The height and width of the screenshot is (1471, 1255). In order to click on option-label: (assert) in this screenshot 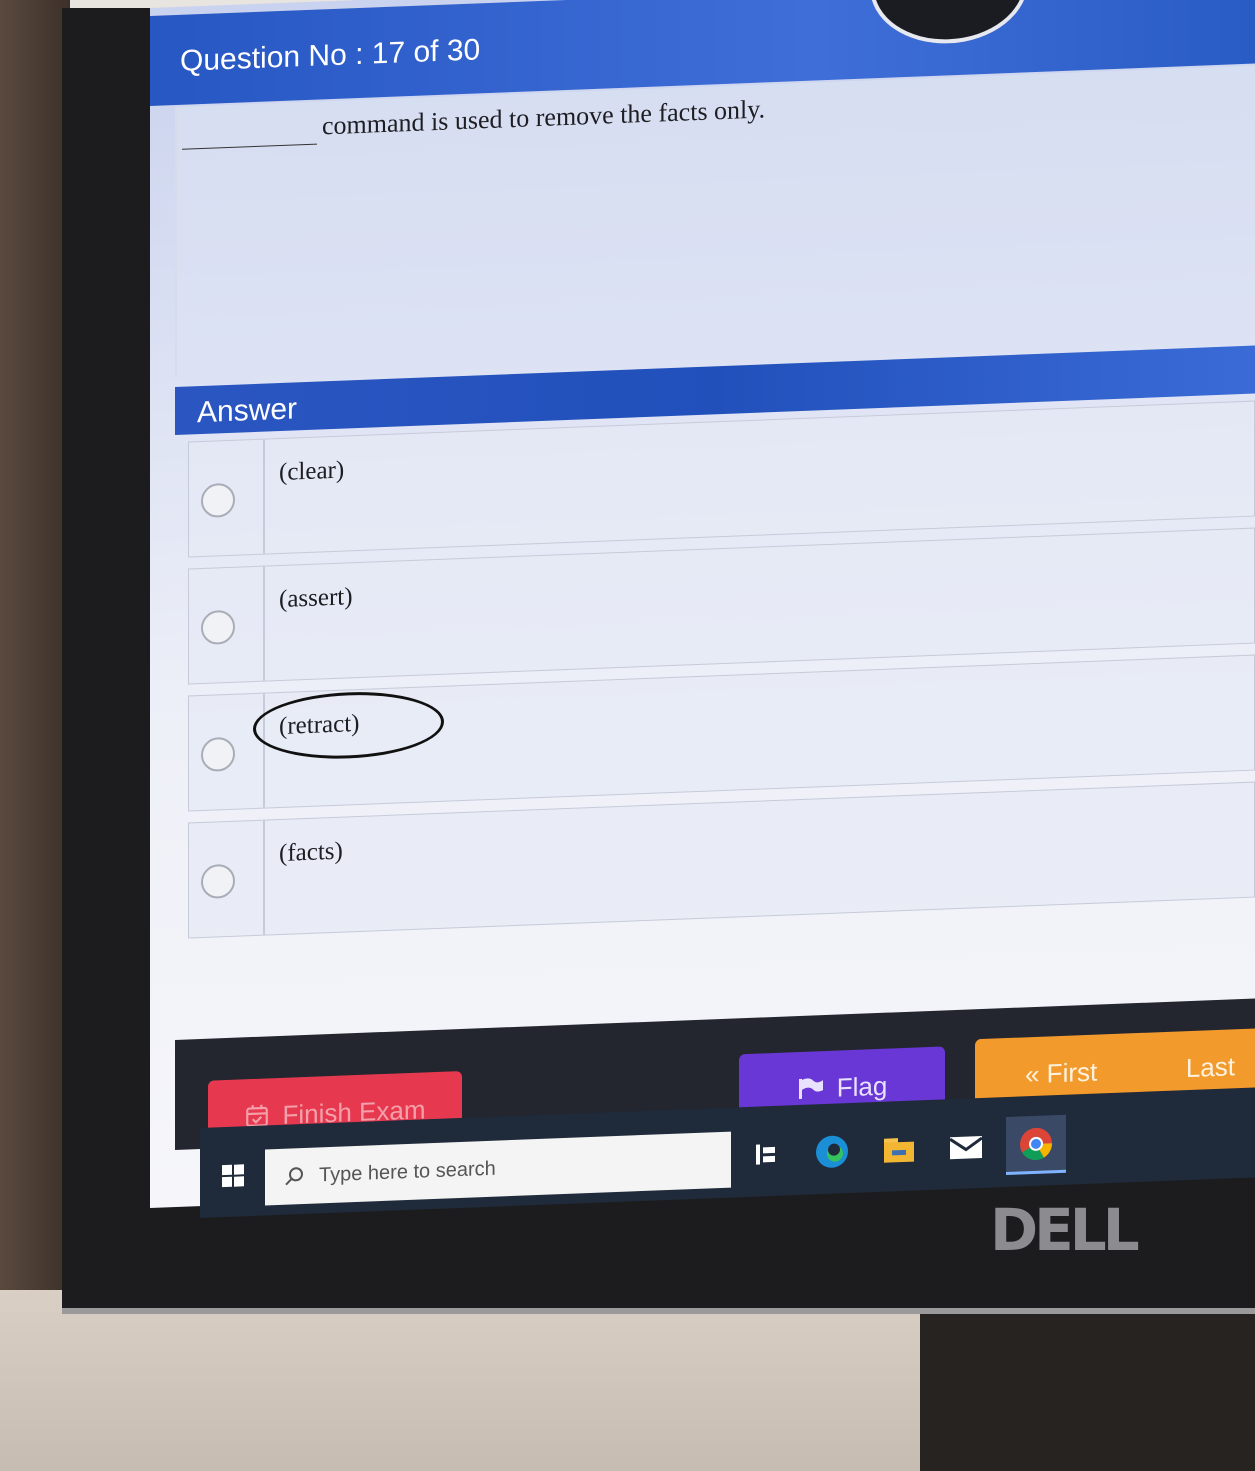, I will do `click(316, 598)`.